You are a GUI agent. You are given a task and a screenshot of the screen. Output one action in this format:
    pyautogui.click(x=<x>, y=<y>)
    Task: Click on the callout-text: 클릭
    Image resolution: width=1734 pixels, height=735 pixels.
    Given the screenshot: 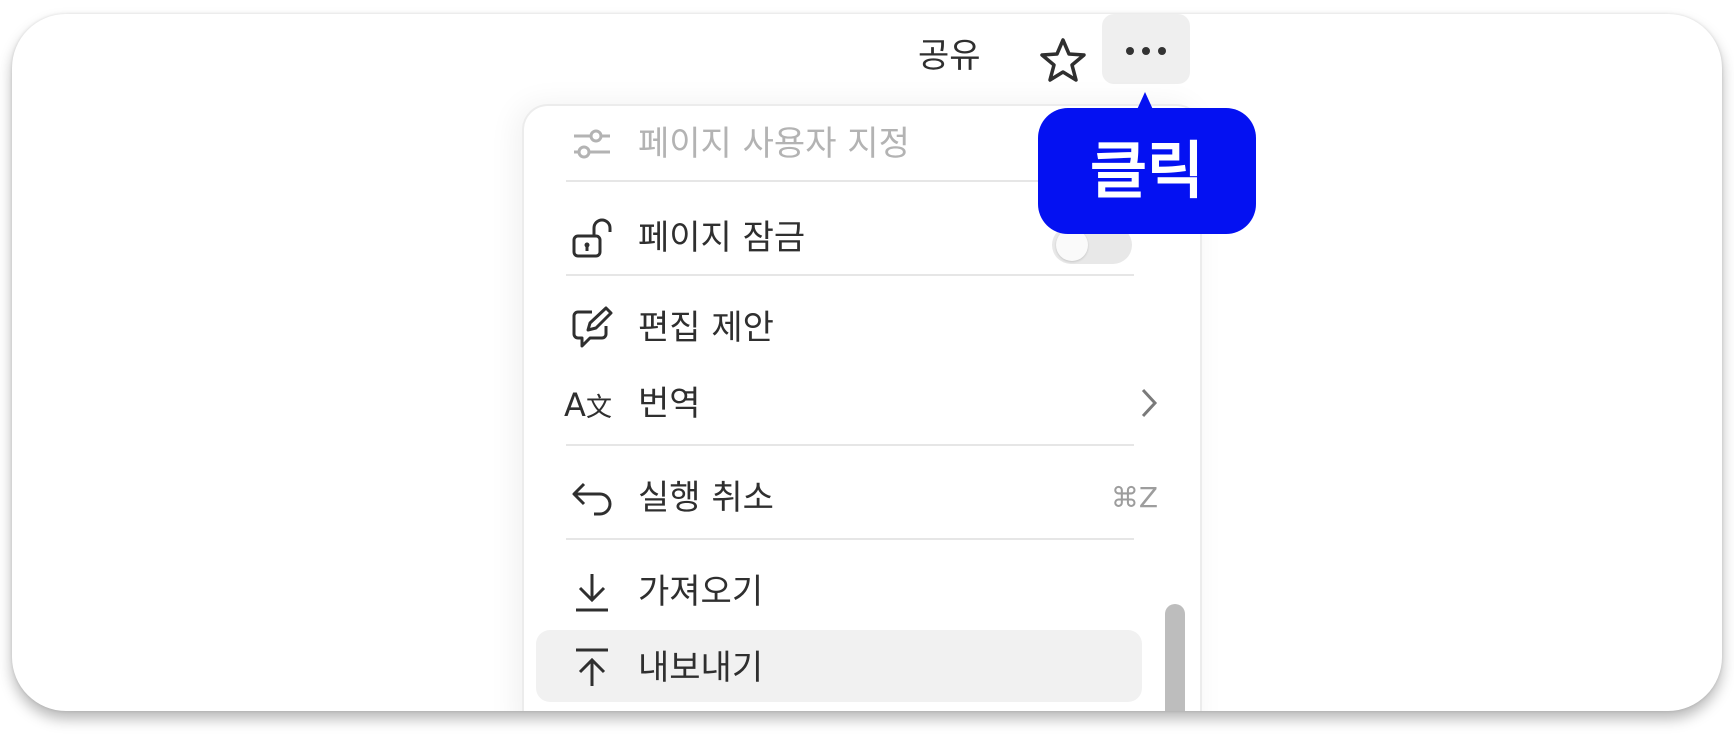 What is the action you would take?
    pyautogui.click(x=1147, y=170)
    